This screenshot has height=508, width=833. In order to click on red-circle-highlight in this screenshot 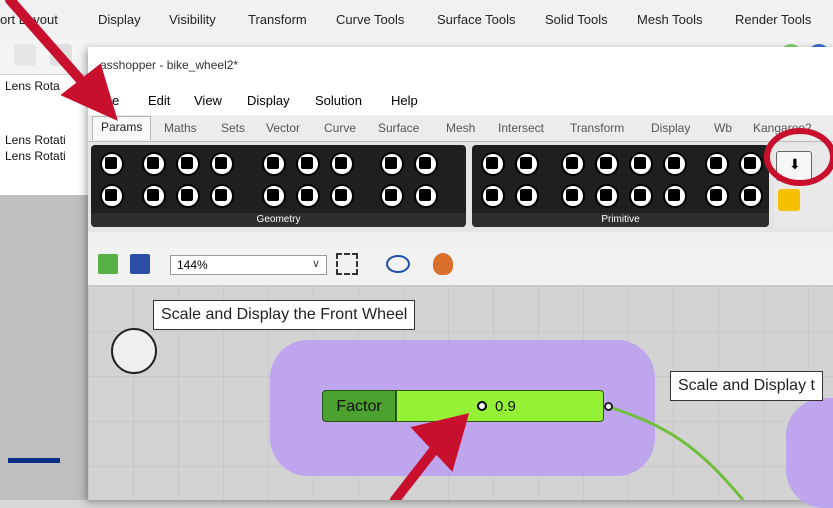, I will do `click(798, 157)`.